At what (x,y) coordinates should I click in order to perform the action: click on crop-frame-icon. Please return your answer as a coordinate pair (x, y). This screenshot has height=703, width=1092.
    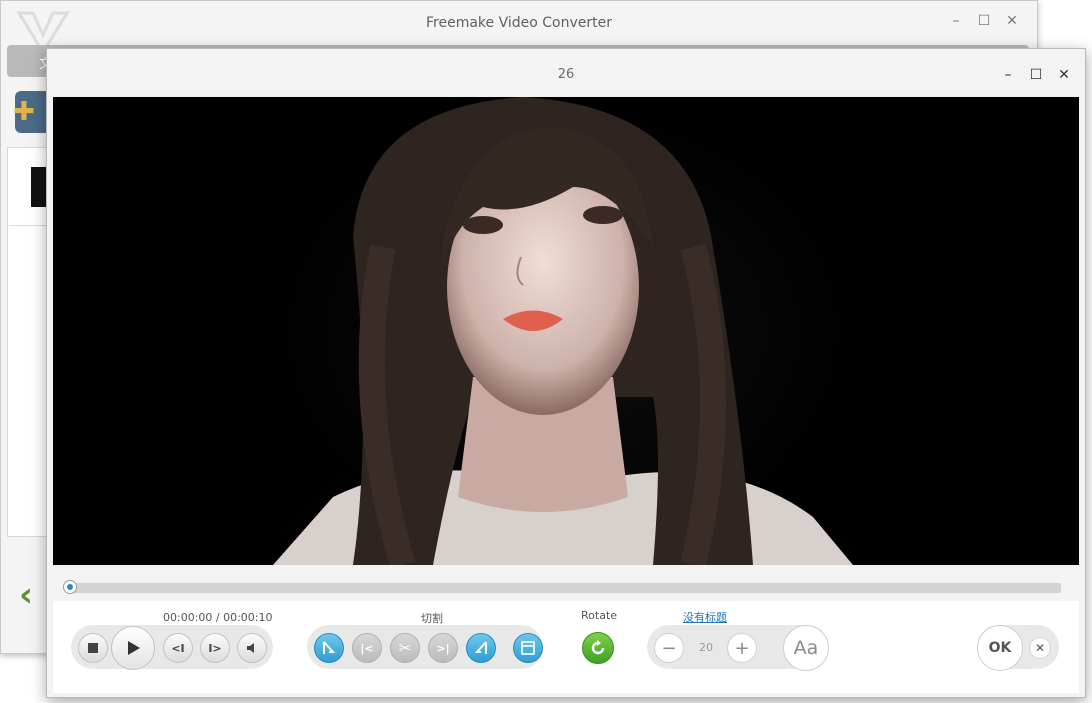
    Looking at the image, I should click on (528, 648).